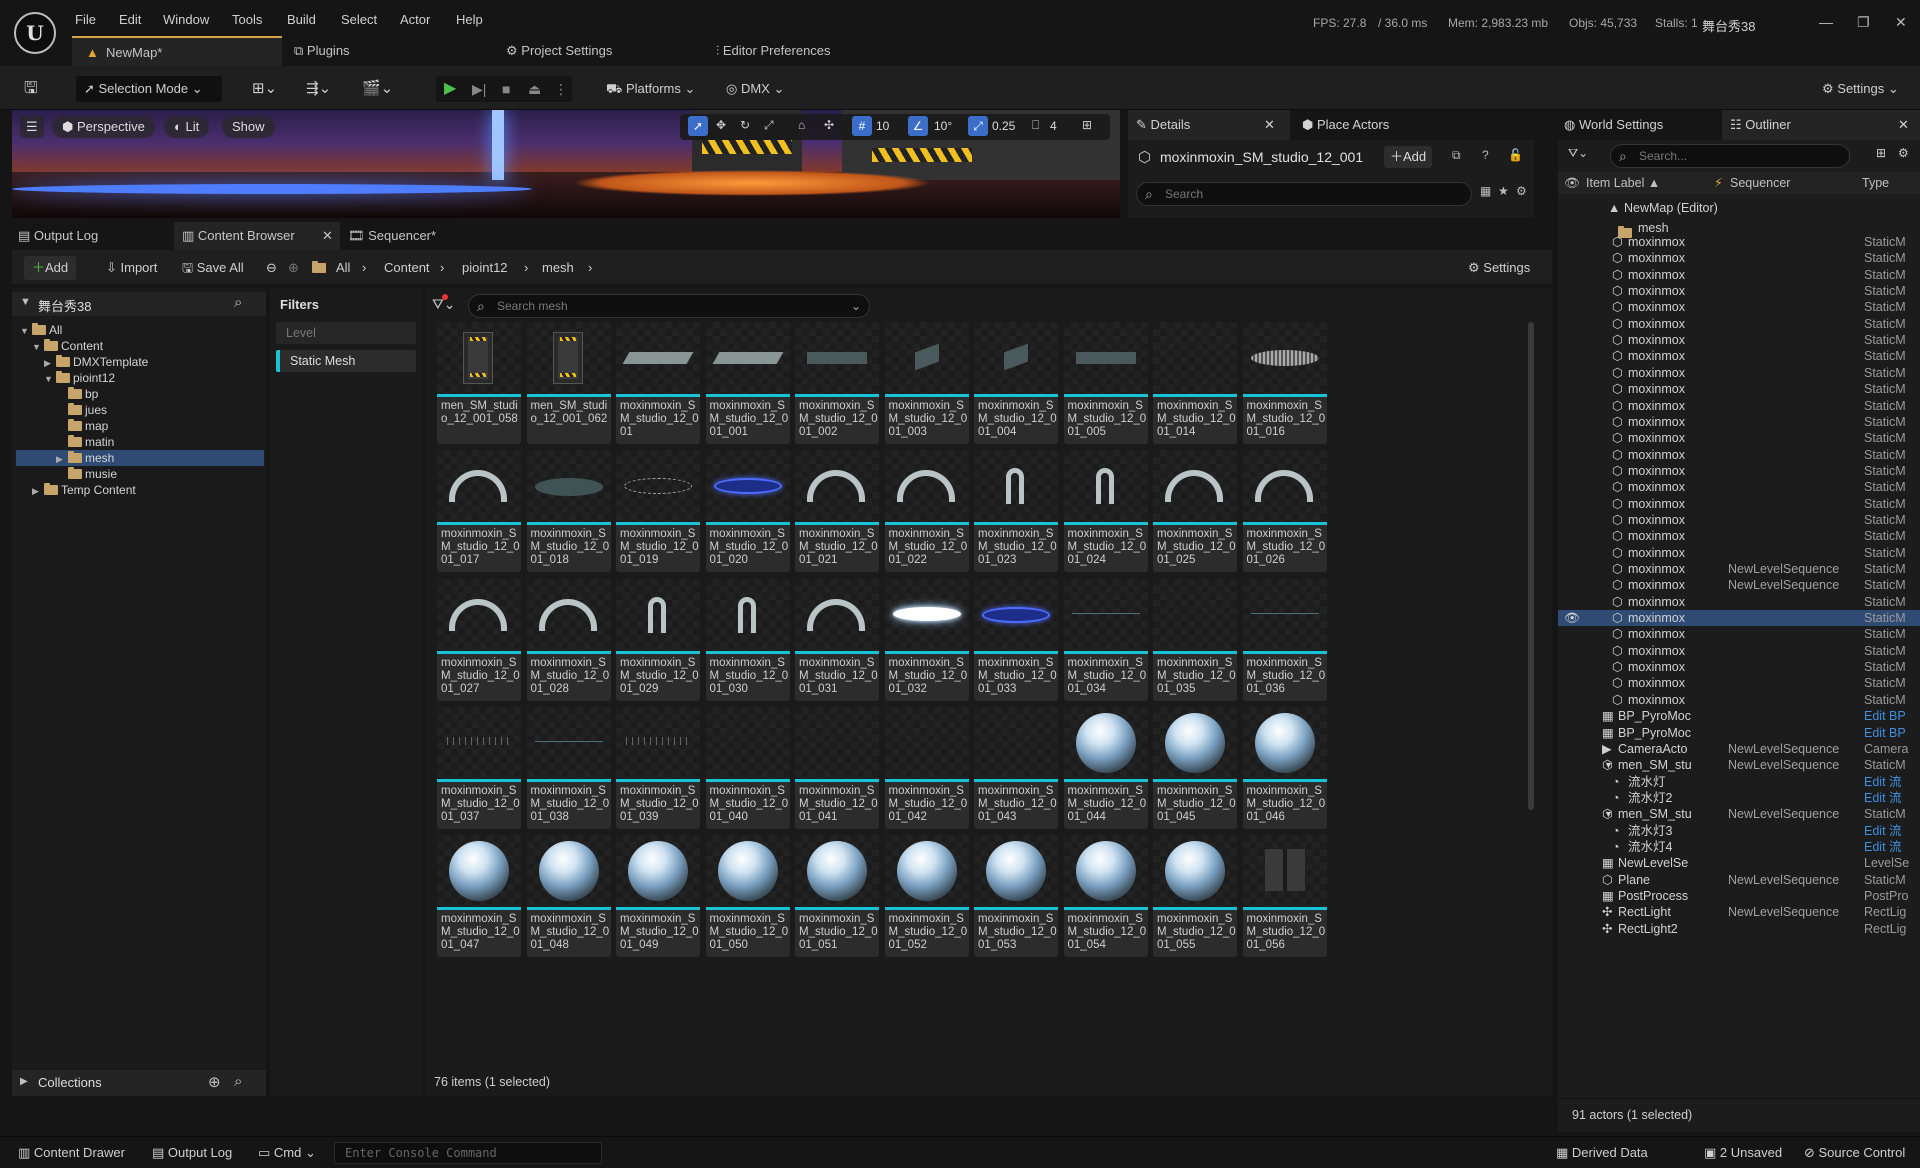 The width and height of the screenshot is (1920, 1168). Describe the element at coordinates (747, 511) in the screenshot. I see `asset-tile: moxinmoxin_SM_studio_12_001_020` at that location.